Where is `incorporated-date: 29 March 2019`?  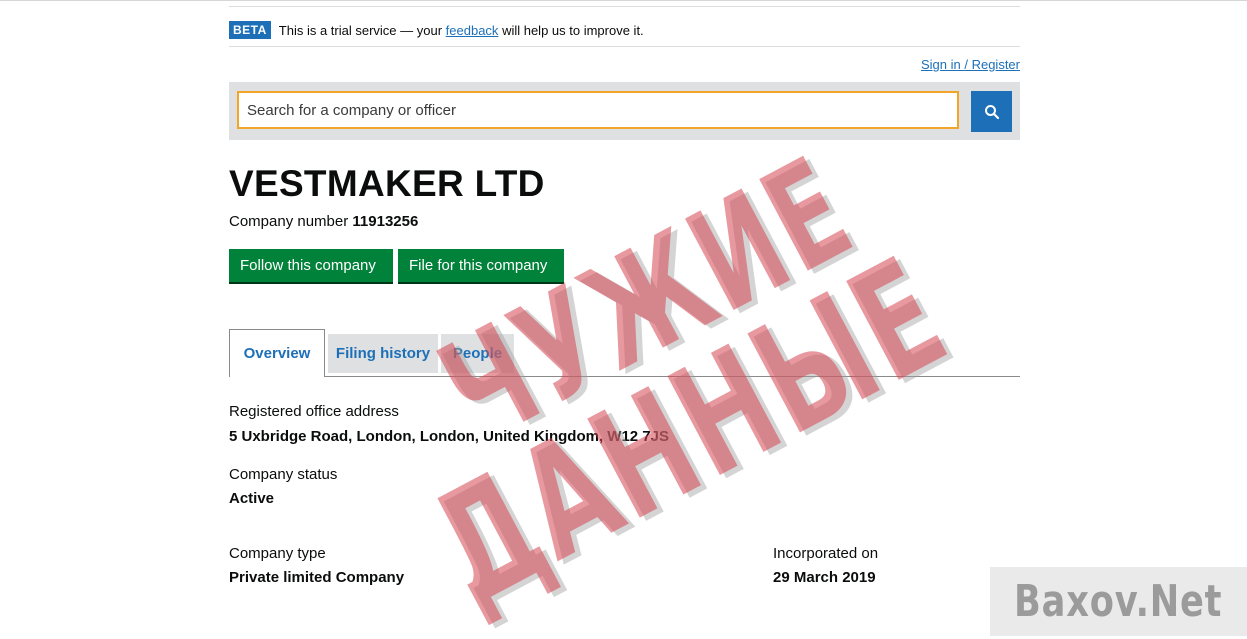
incorporated-date: 29 March 2019 is located at coordinates (824, 577).